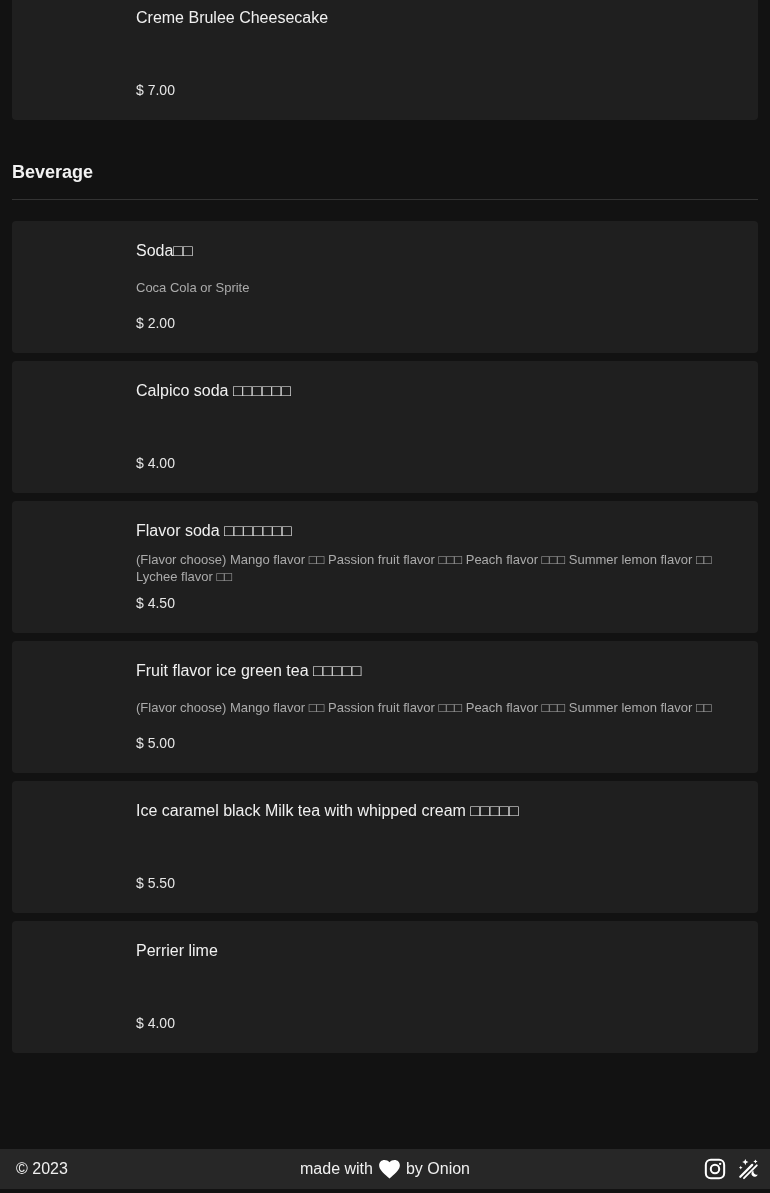 This screenshot has height=1193, width=770. I want to click on instagram-icon, so click(715, 1169).